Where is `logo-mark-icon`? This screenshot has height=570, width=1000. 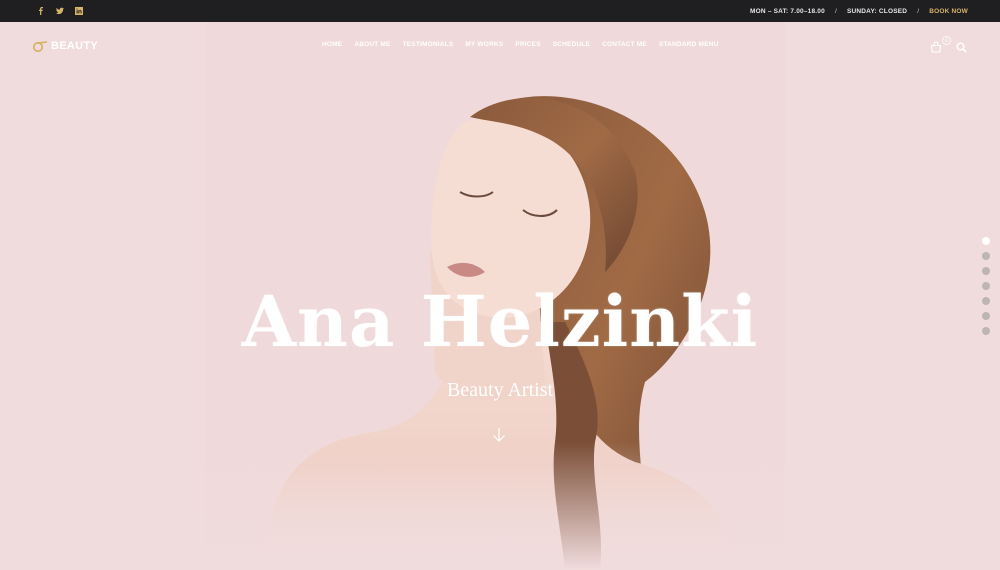 logo-mark-icon is located at coordinates (40, 46).